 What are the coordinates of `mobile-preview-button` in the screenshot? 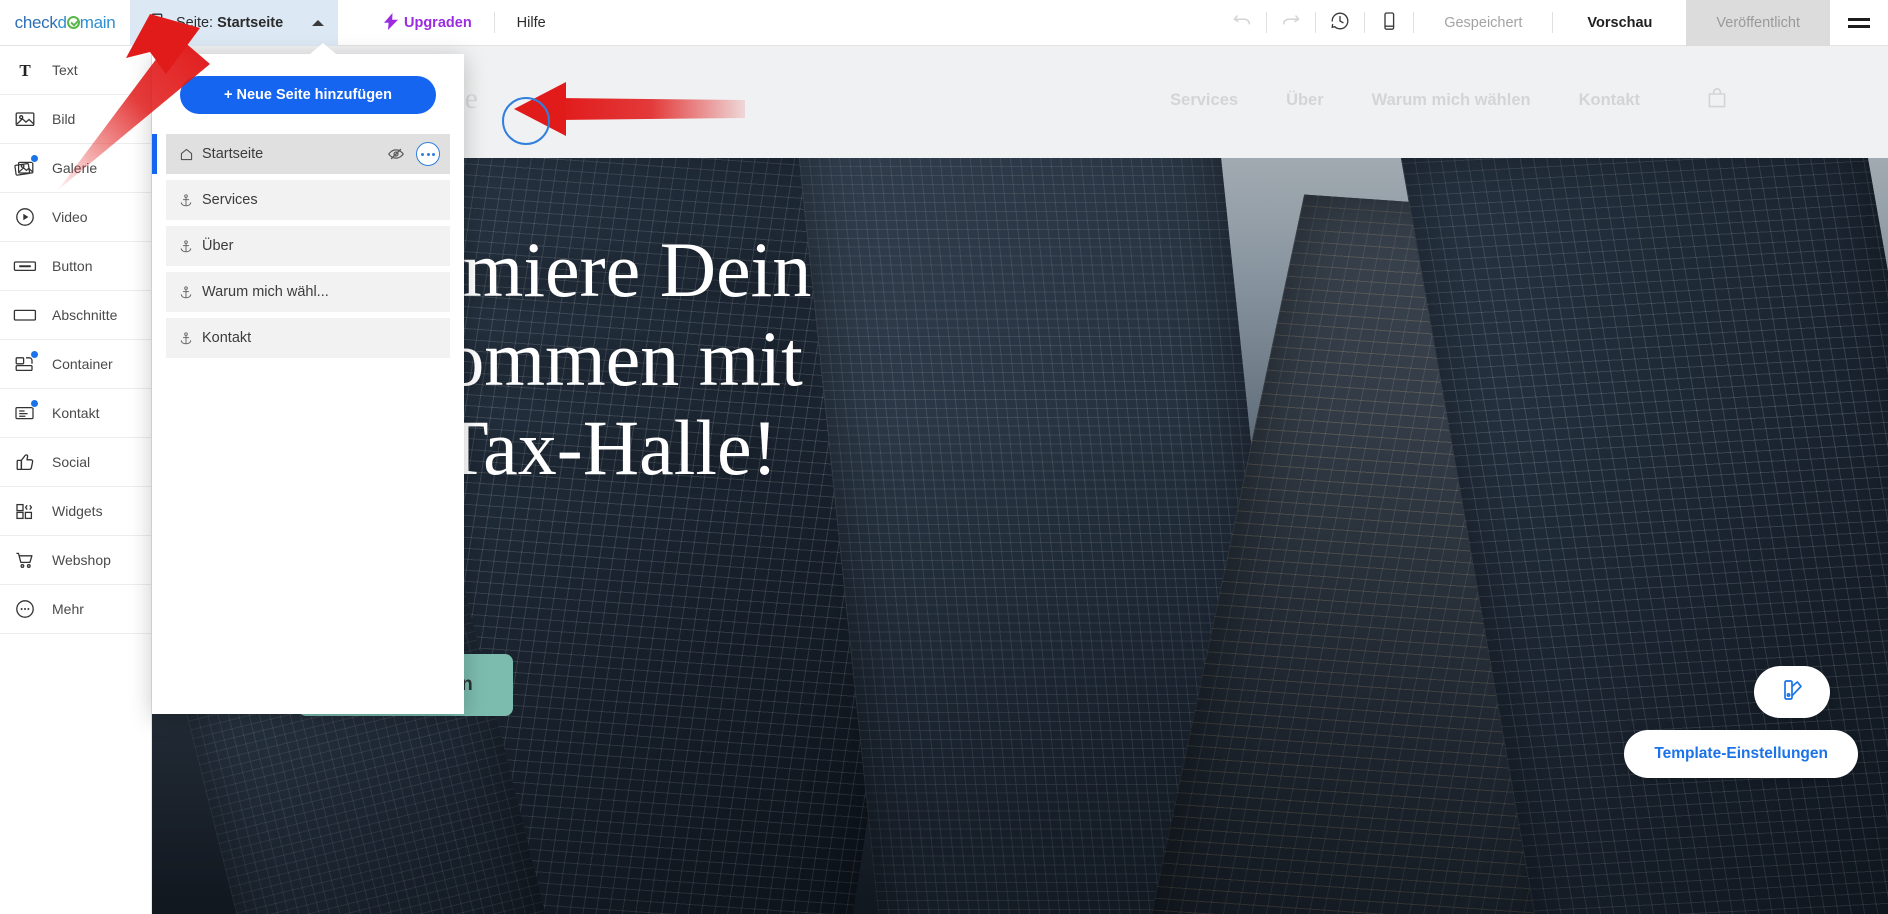 It's located at (1389, 23).